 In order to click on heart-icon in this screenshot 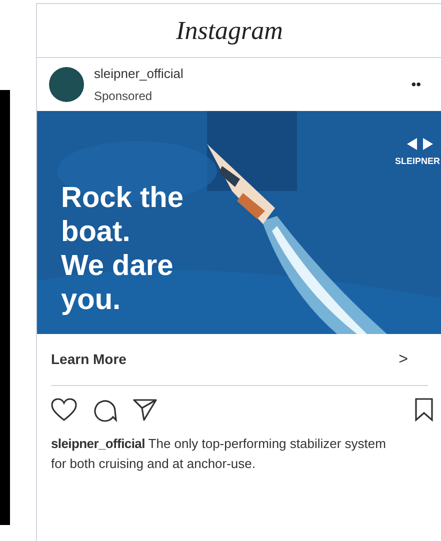, I will do `click(64, 410)`.